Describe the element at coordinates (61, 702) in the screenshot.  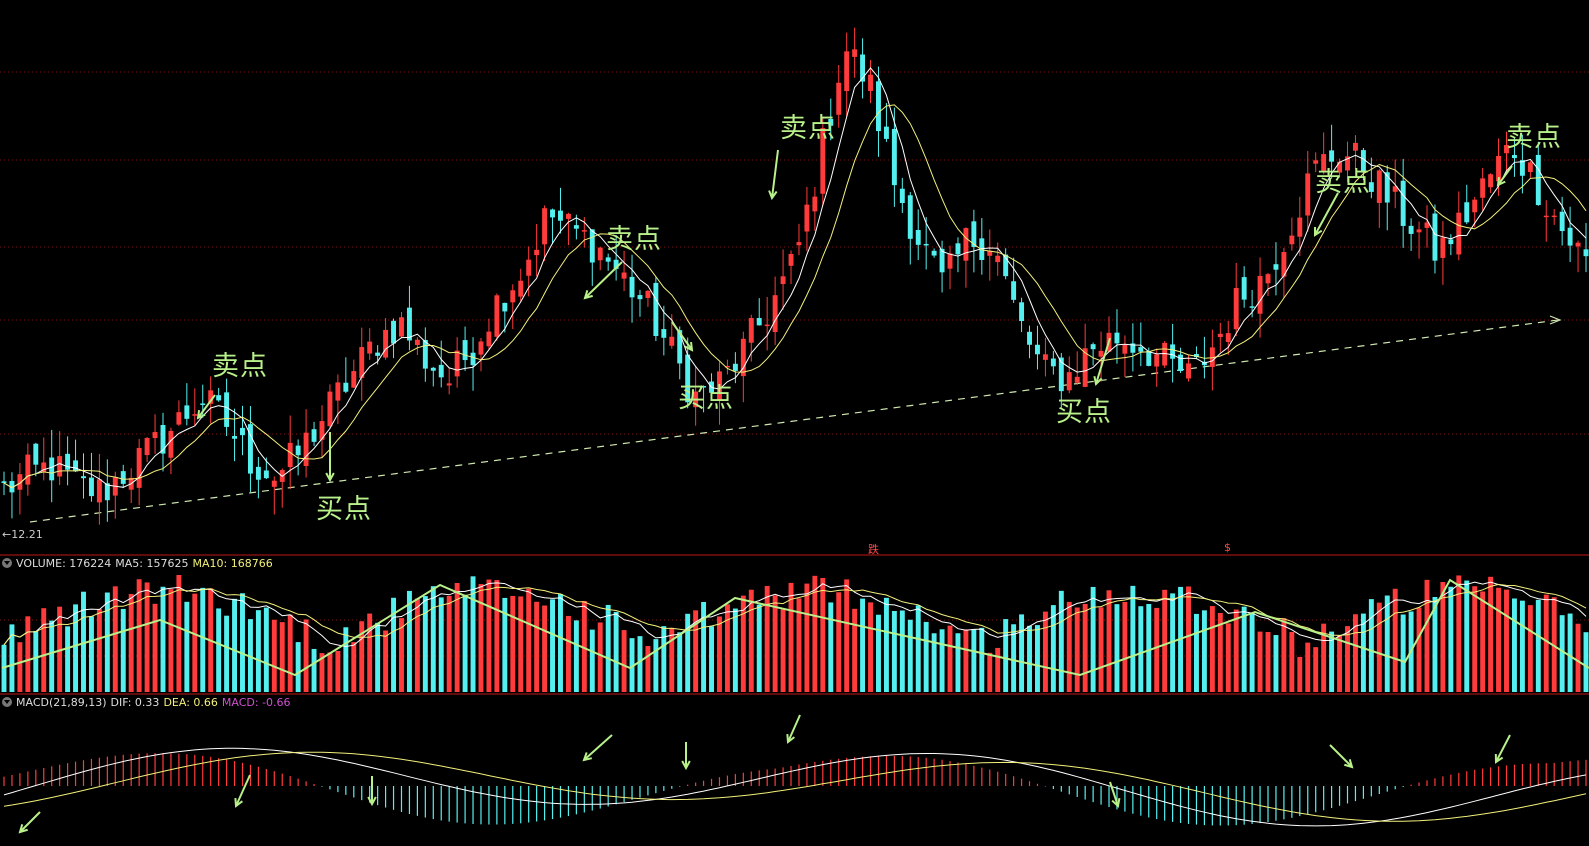
I see `macd-title: MACD(21,89,13)` at that location.